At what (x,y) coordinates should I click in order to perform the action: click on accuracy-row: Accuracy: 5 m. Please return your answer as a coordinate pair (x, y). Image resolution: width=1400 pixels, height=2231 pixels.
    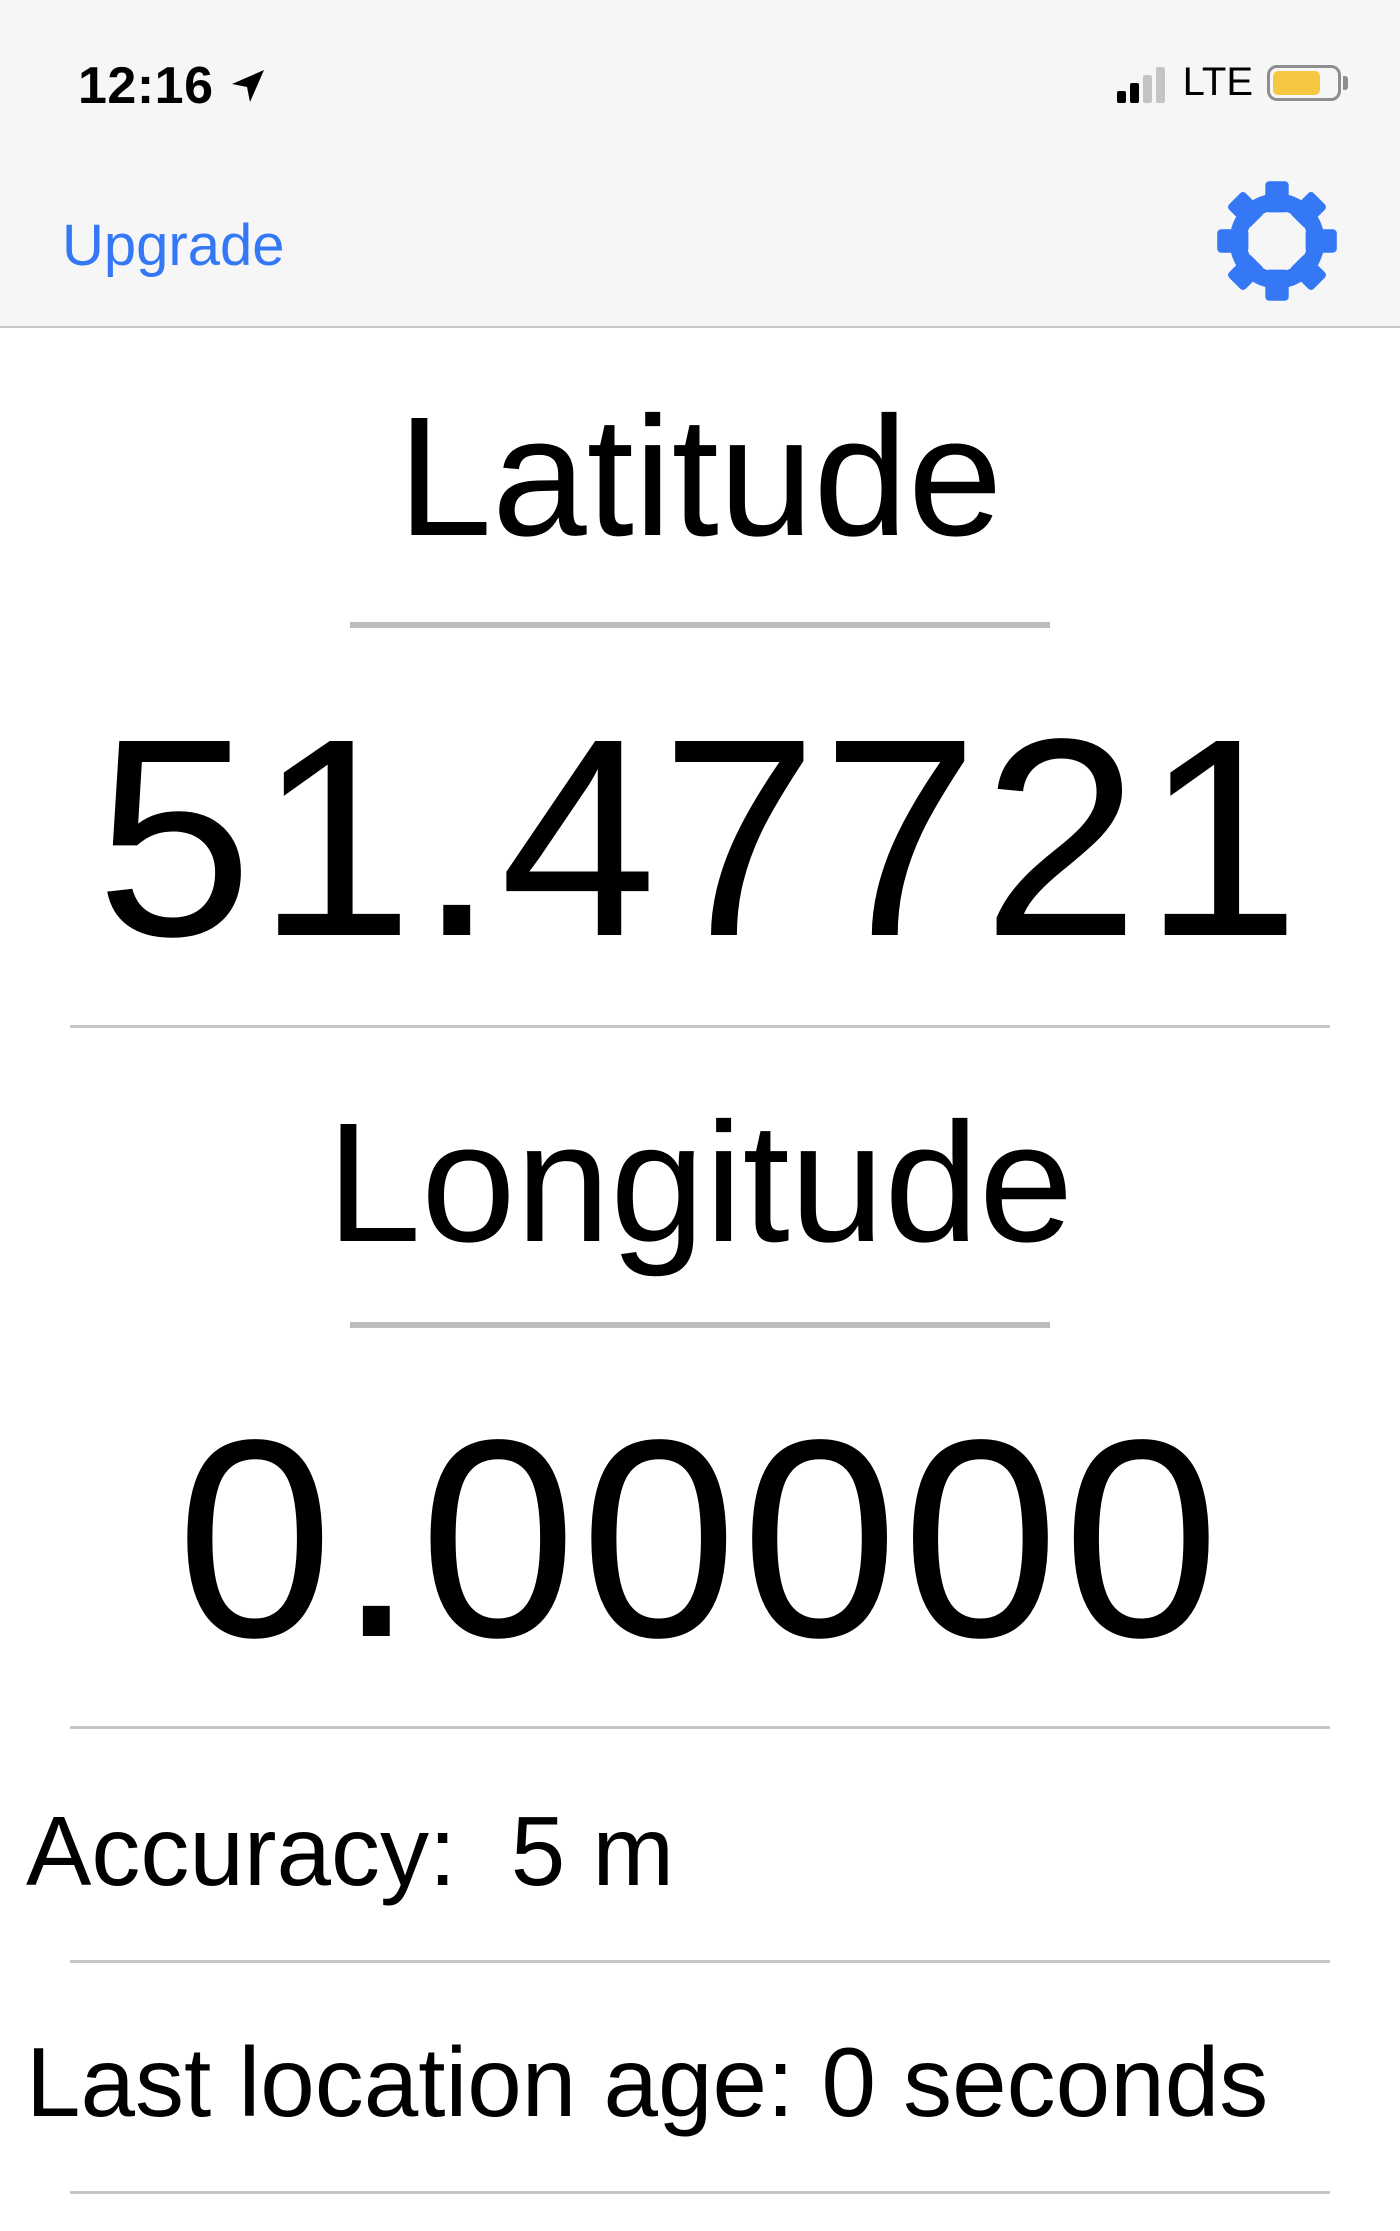
    Looking at the image, I should click on (350, 1851).